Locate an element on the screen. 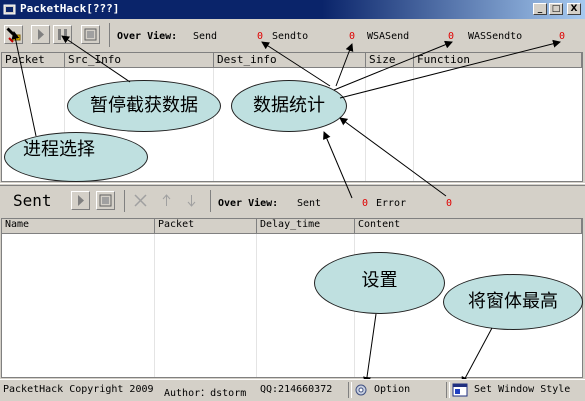  window-style-label: Set Window Style is located at coordinates (522, 389).